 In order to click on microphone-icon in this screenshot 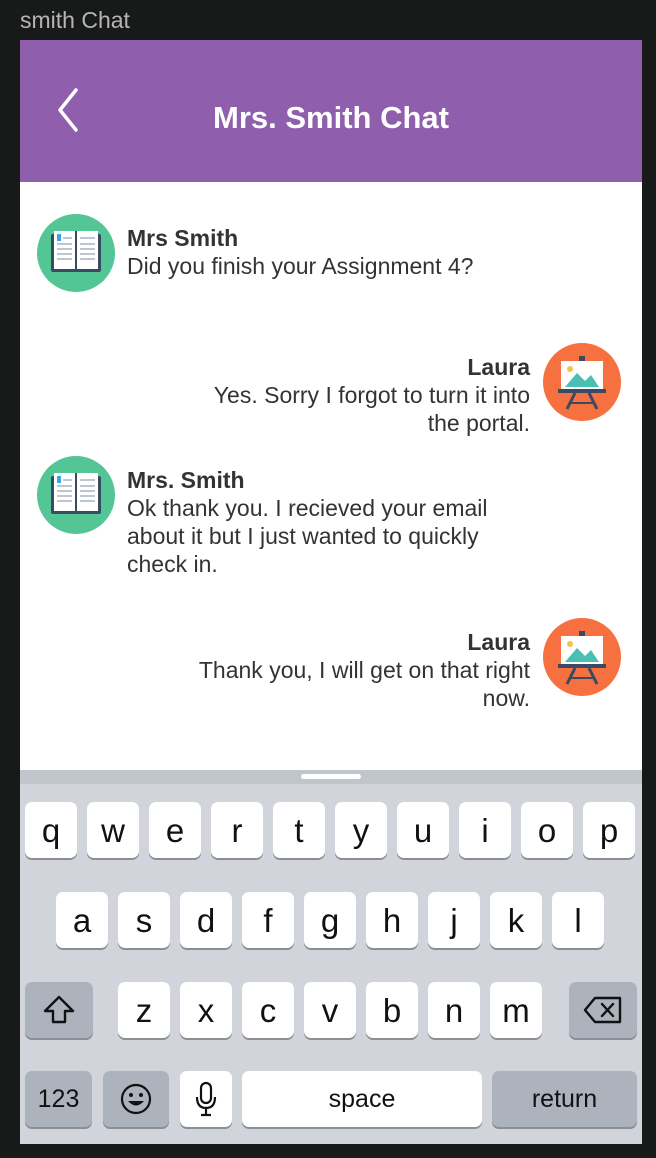, I will do `click(206, 1099)`.